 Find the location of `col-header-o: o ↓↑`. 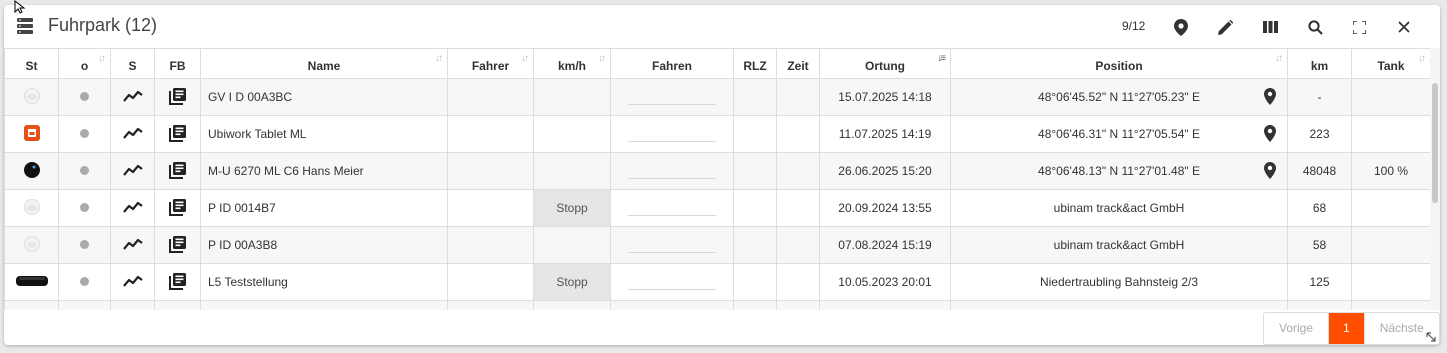

col-header-o: o ↓↑ is located at coordinates (84, 63).